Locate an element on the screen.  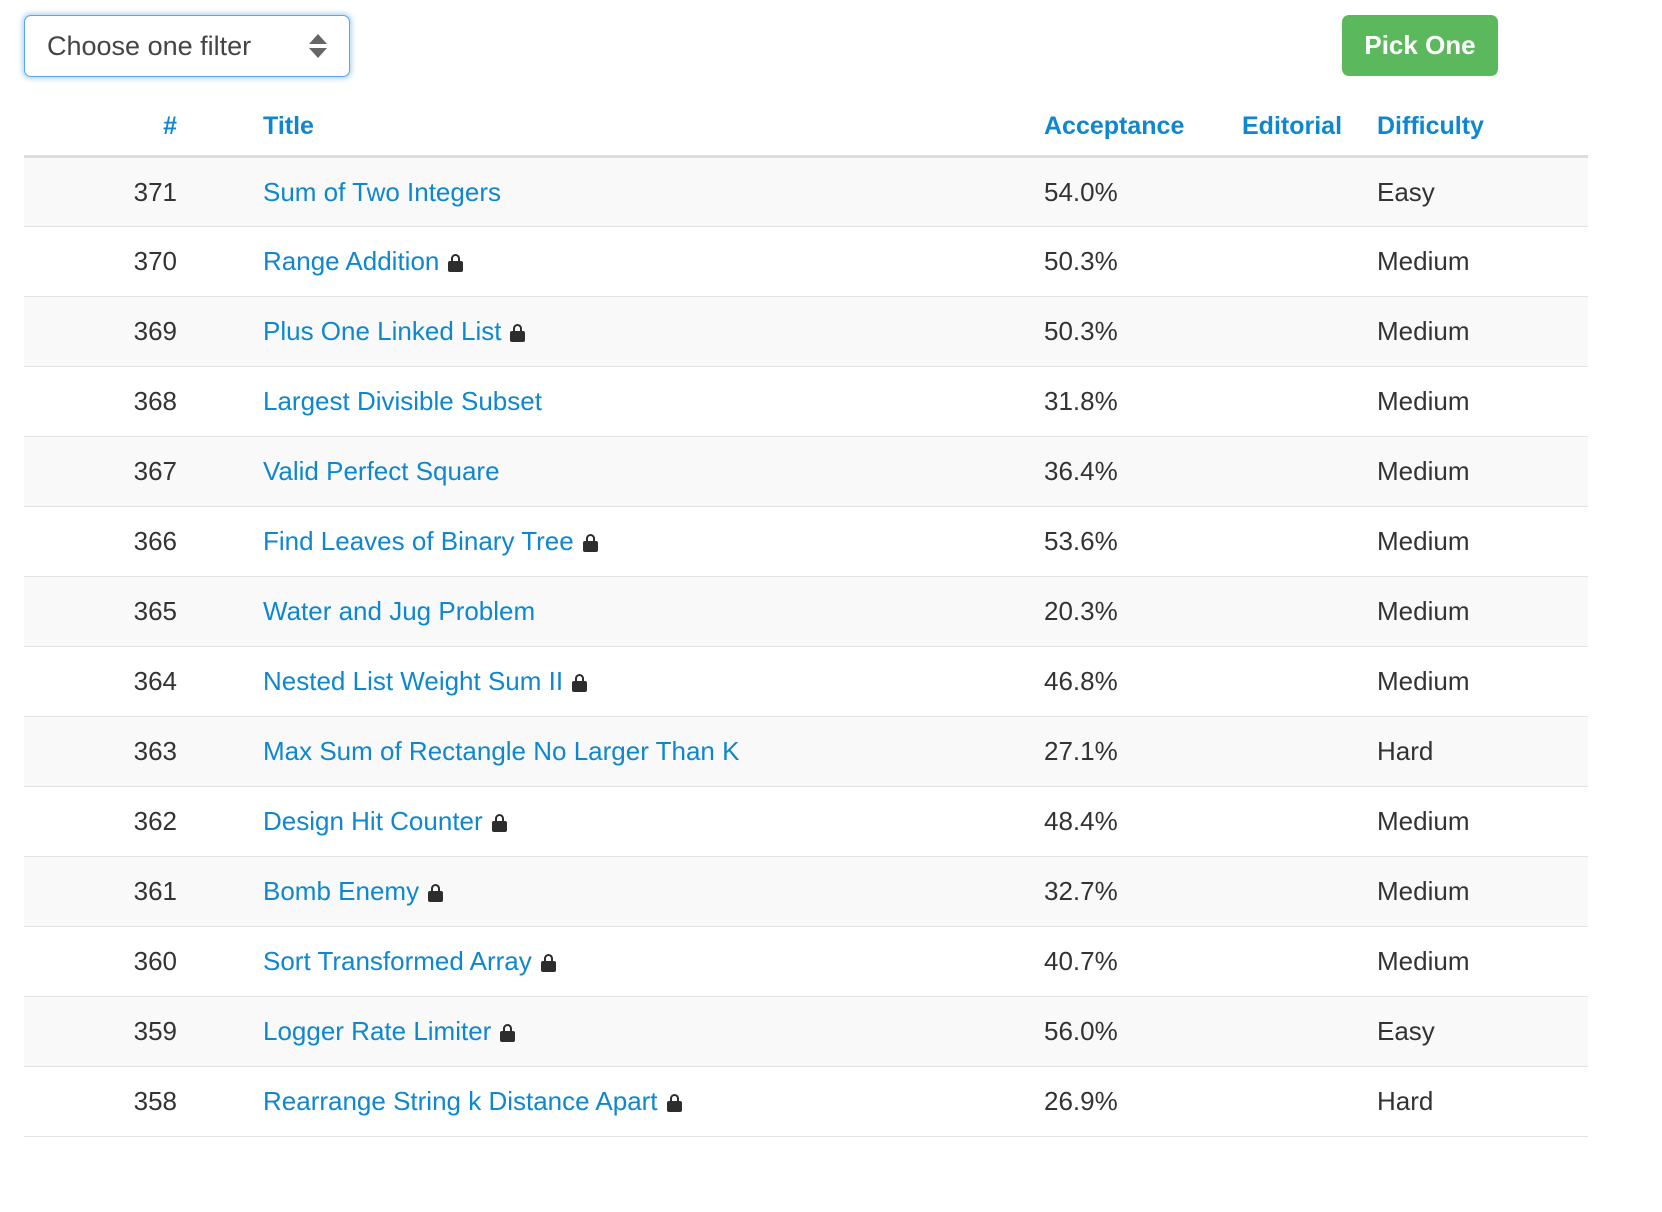
cell-acceptance: 53.6% is located at coordinates (1127, 541).